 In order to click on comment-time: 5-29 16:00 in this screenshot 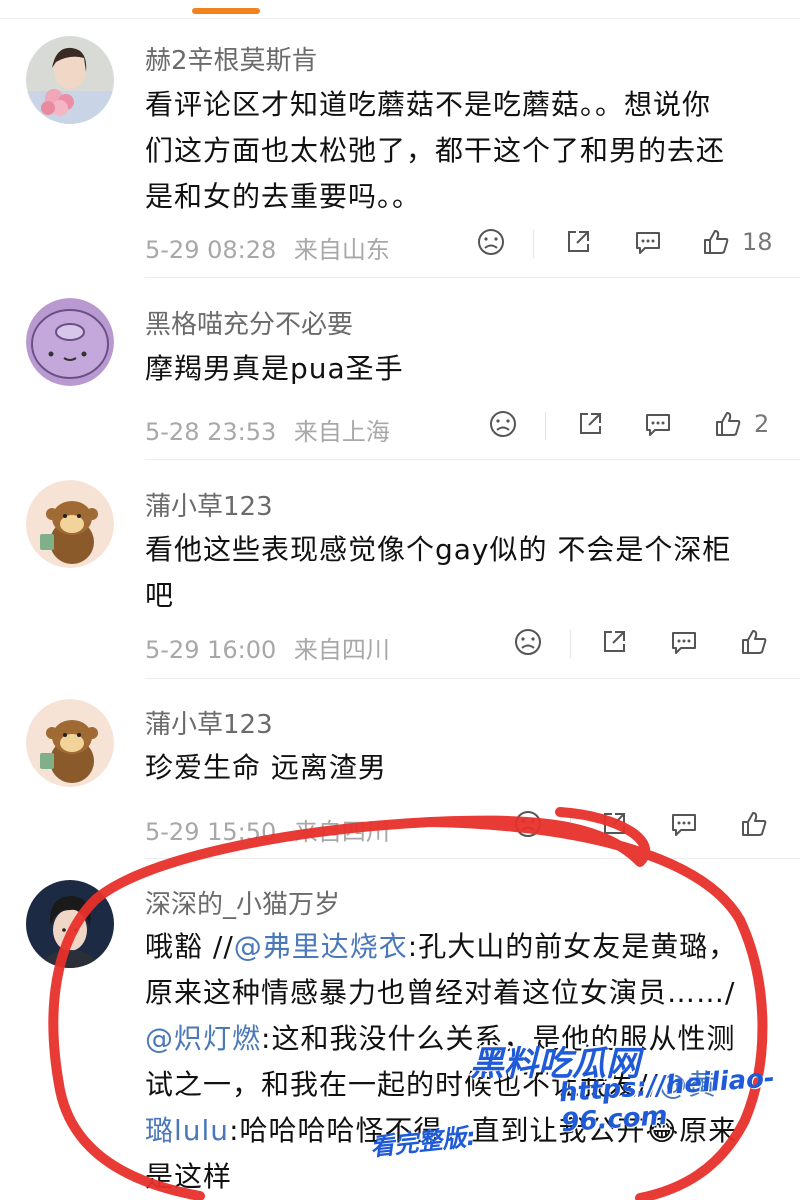, I will do `click(211, 650)`.